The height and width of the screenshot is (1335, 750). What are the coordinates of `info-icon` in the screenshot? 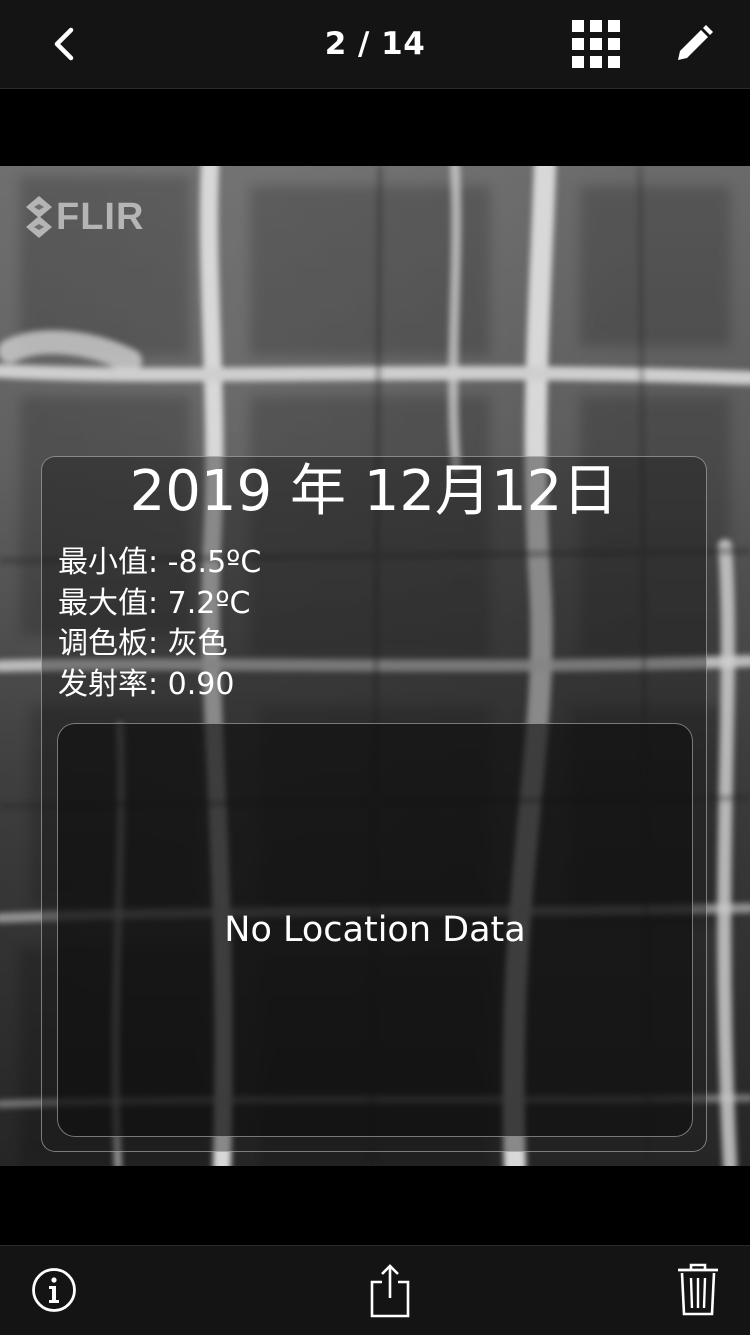 It's located at (54, 1290).